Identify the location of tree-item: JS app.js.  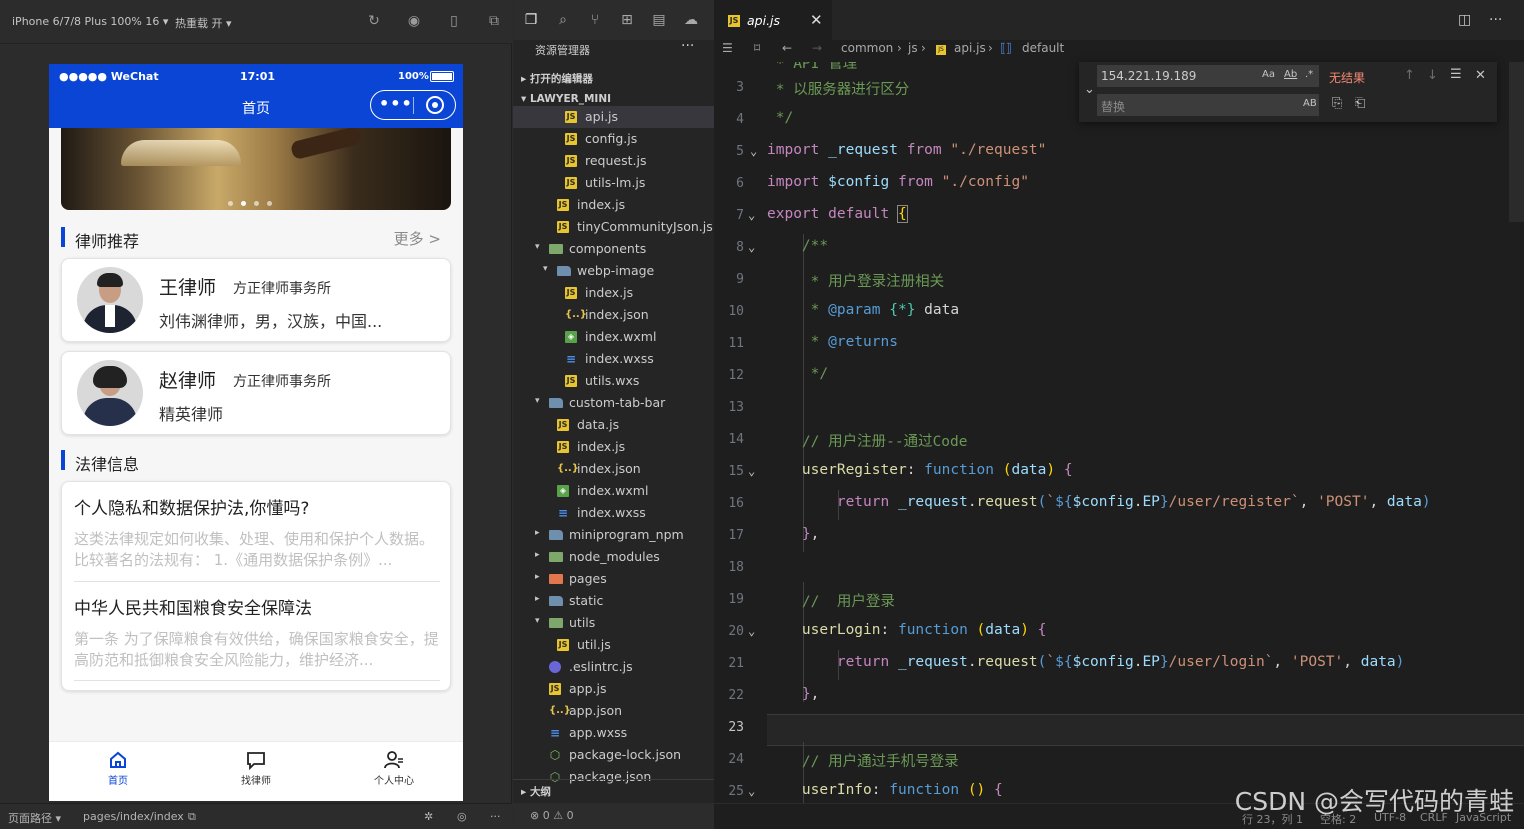
(613, 689).